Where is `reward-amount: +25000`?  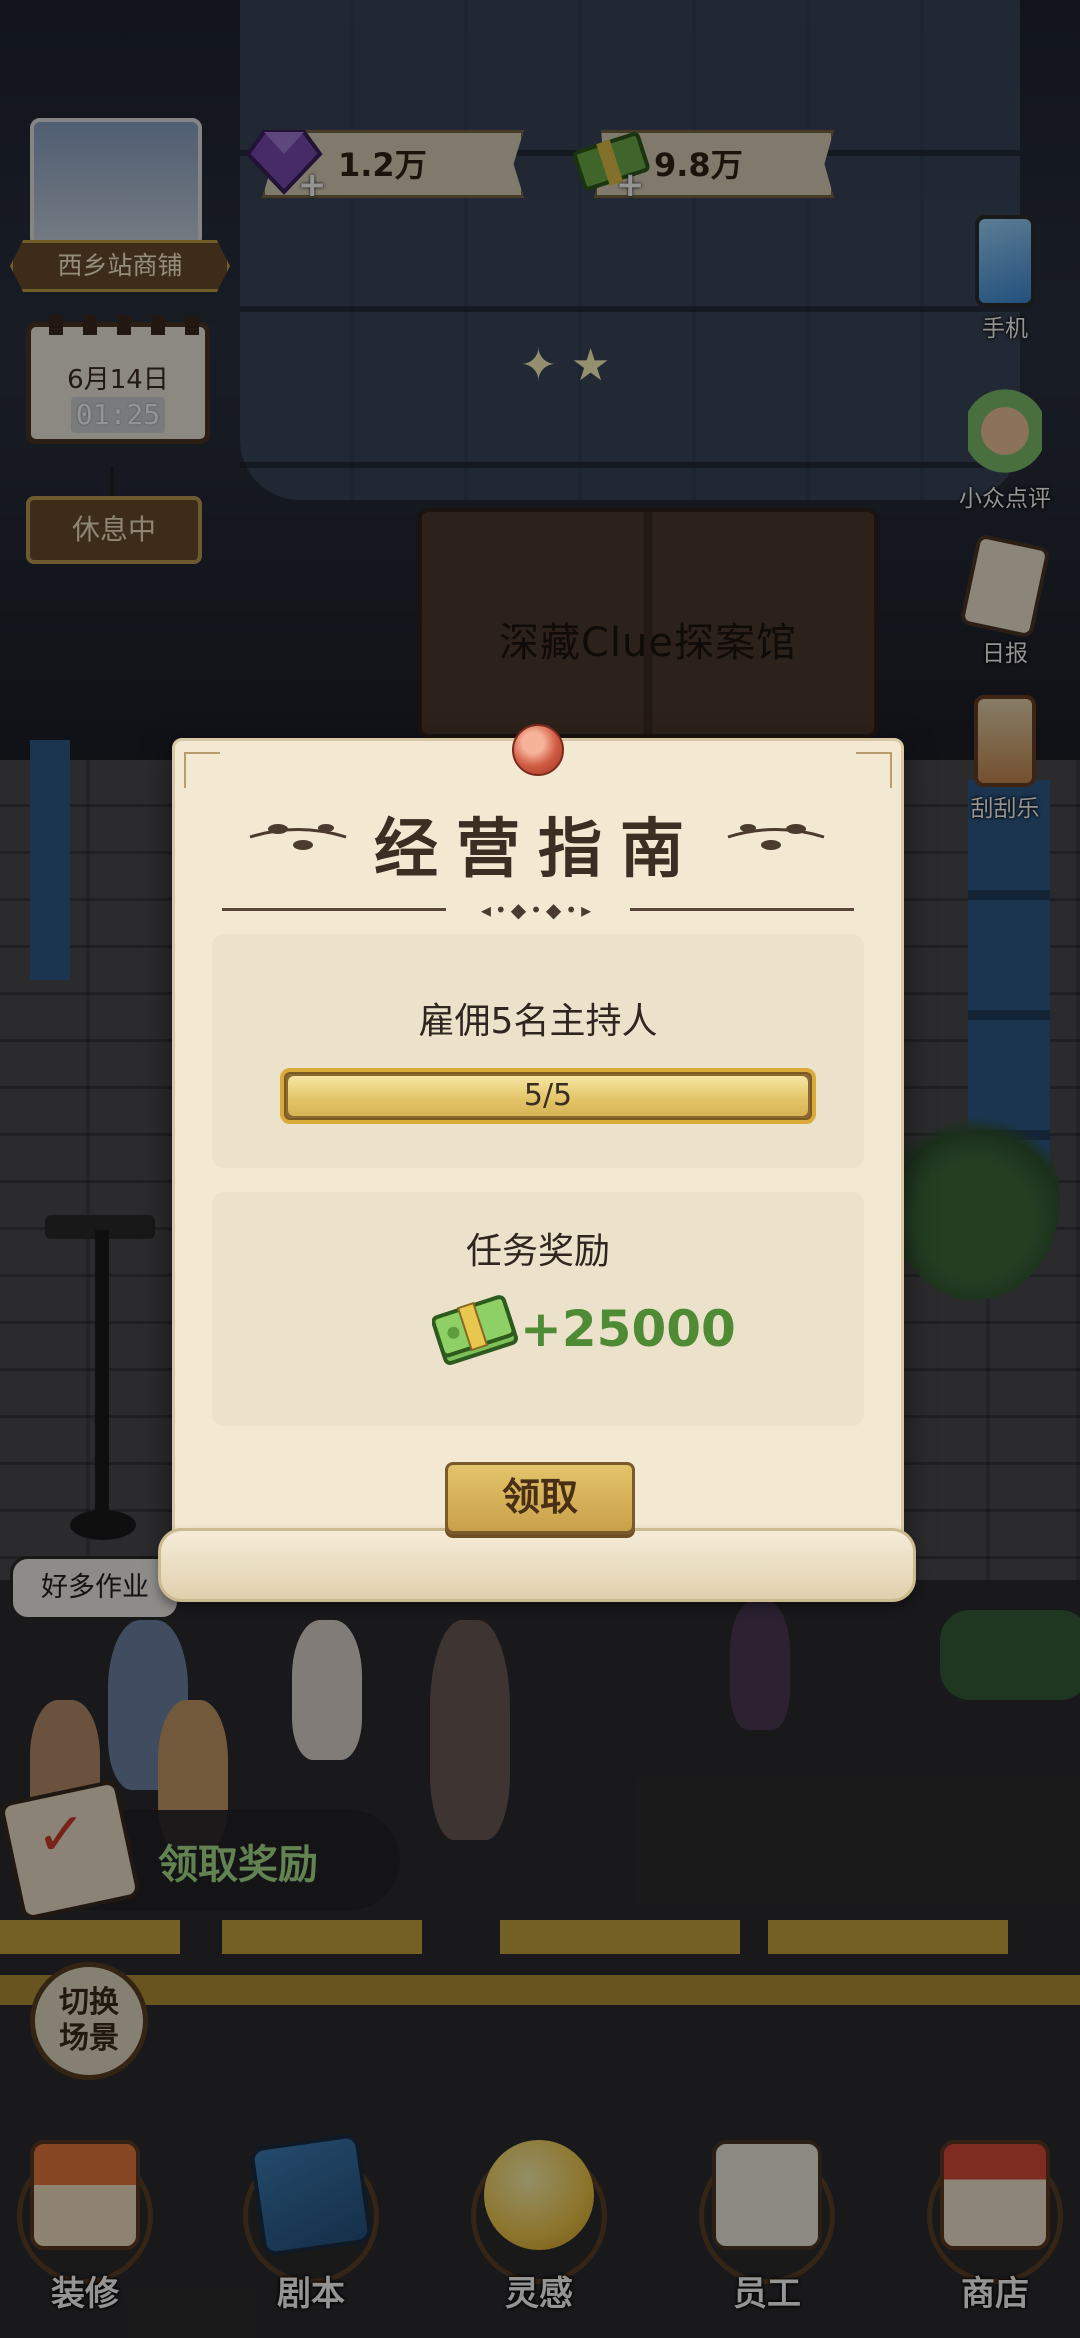 reward-amount: +25000 is located at coordinates (628, 1329).